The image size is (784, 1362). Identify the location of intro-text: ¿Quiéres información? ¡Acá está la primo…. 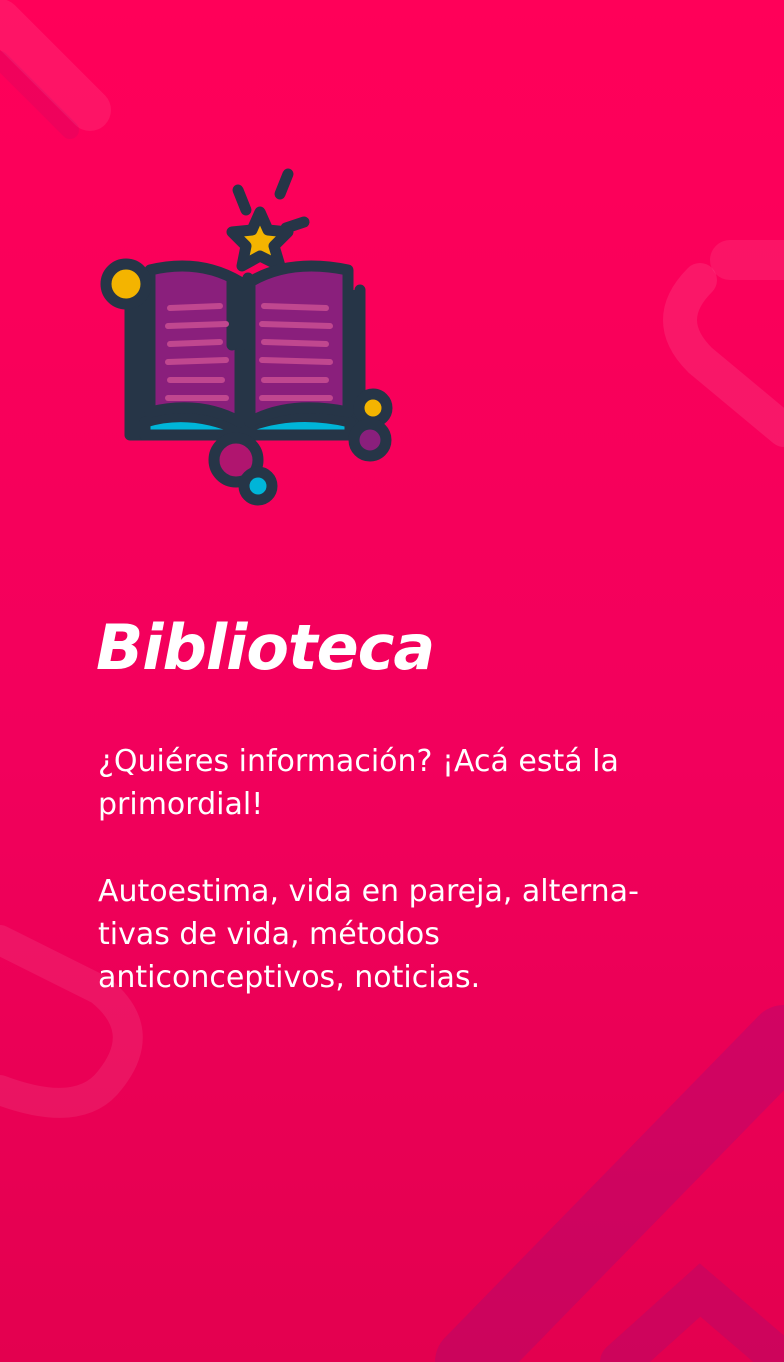
(358, 783).